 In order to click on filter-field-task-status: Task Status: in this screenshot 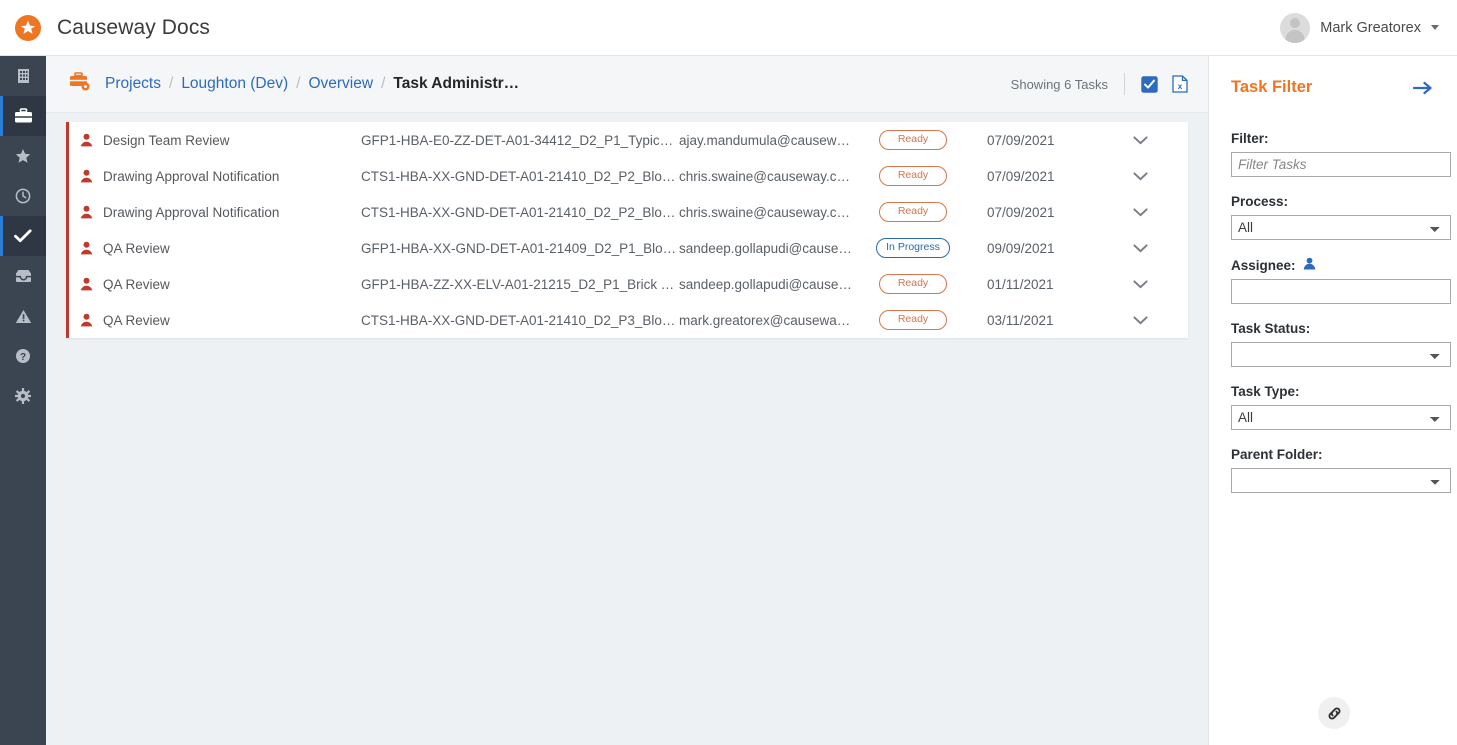, I will do `click(1341, 344)`.